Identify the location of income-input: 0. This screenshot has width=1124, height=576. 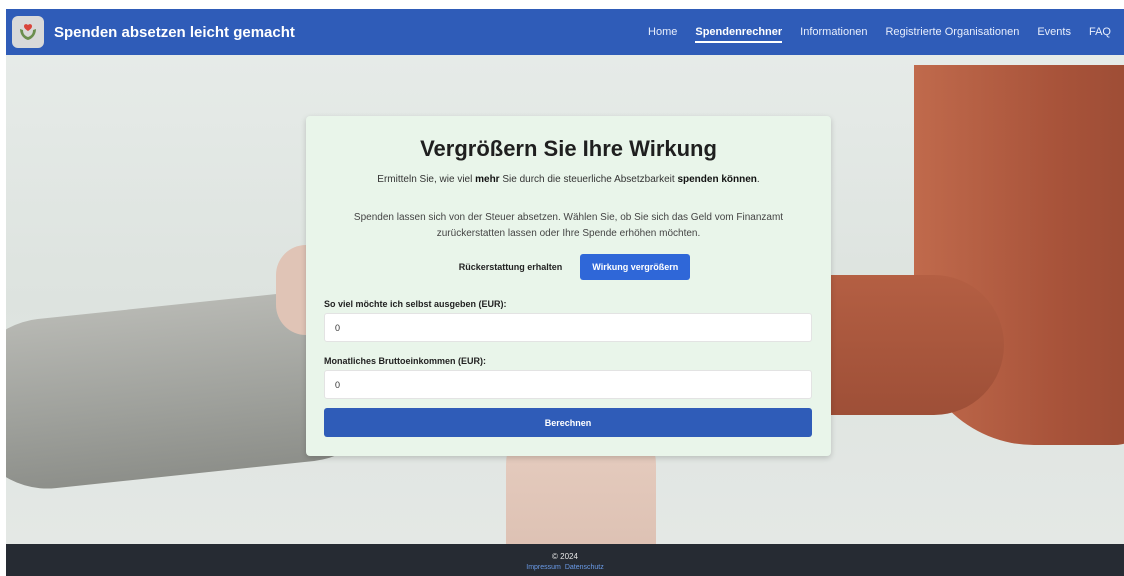
(568, 384).